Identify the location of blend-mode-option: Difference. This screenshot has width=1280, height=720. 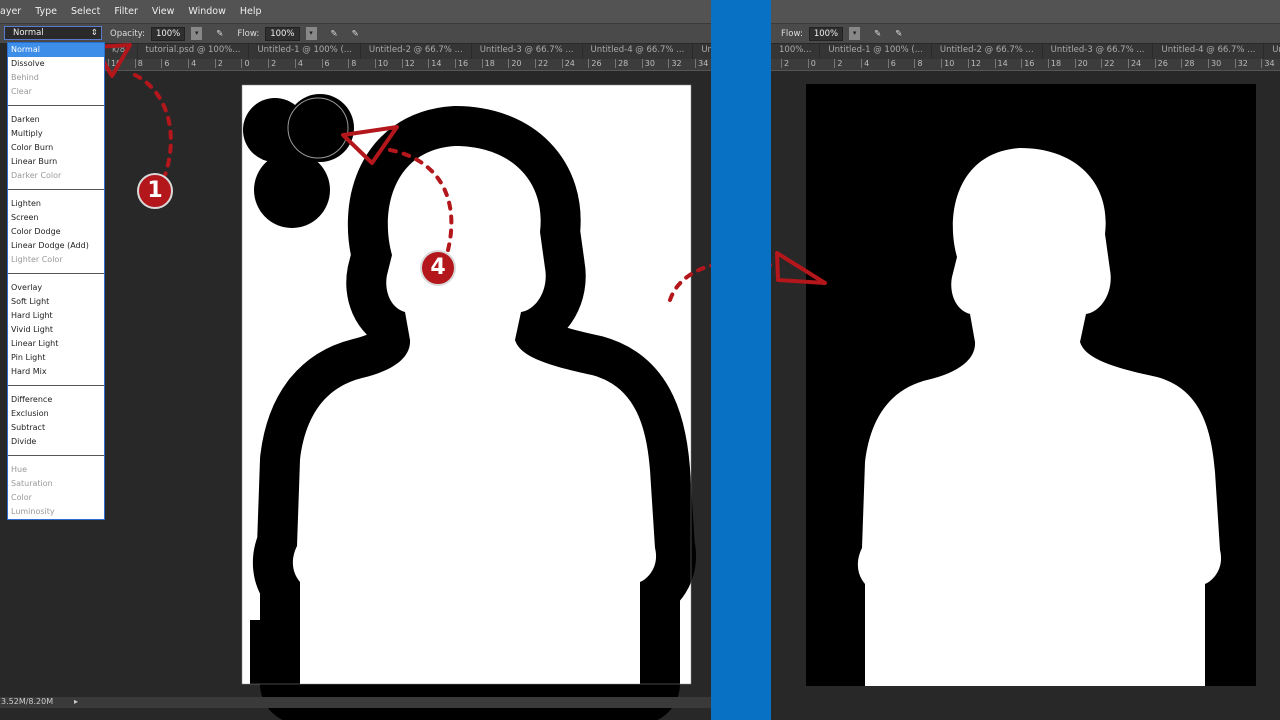
(56, 400).